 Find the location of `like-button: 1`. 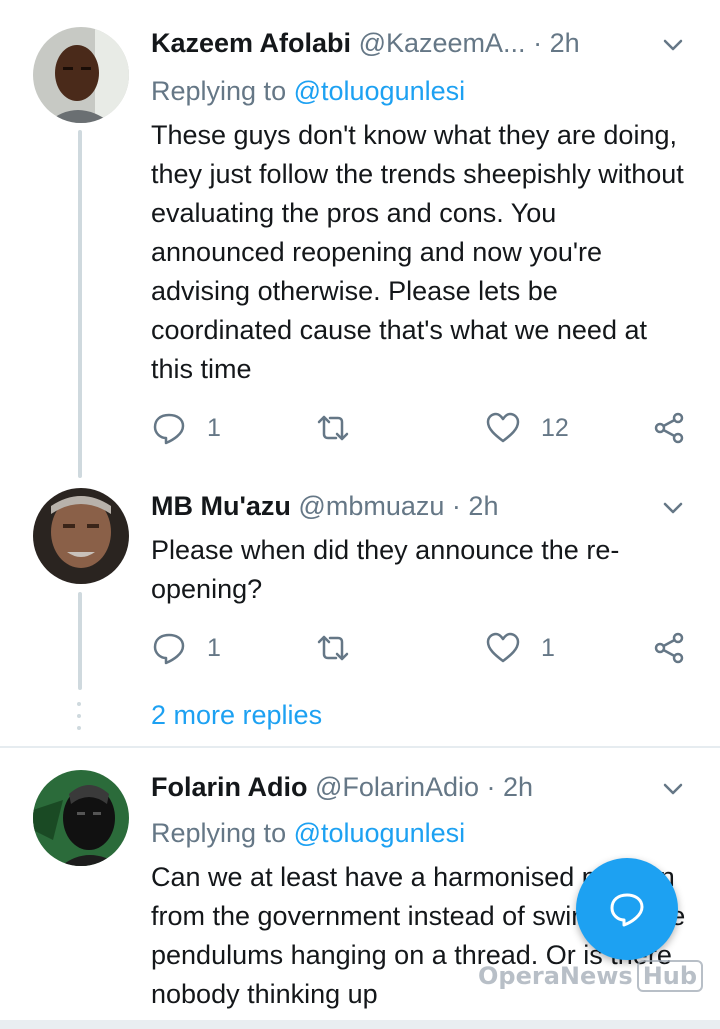

like-button: 1 is located at coordinates (520, 648).